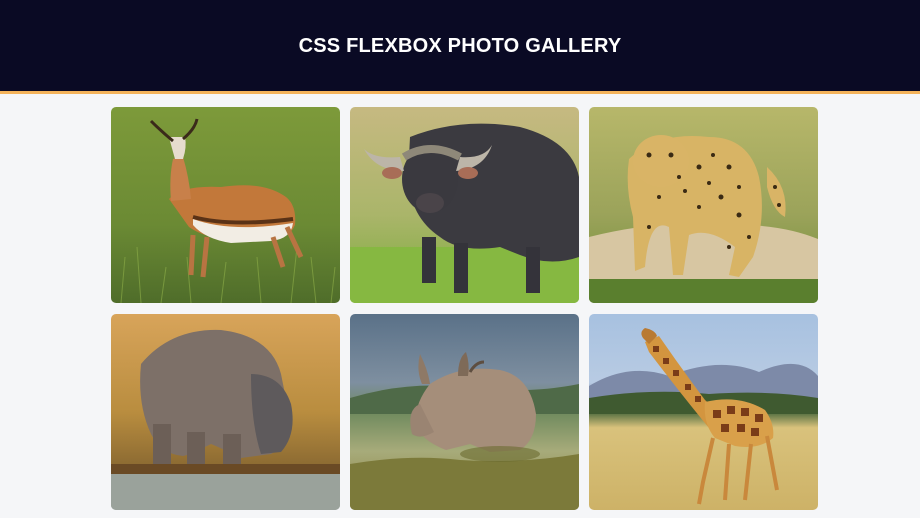  I want to click on photo-card-buffalo, so click(464, 205).